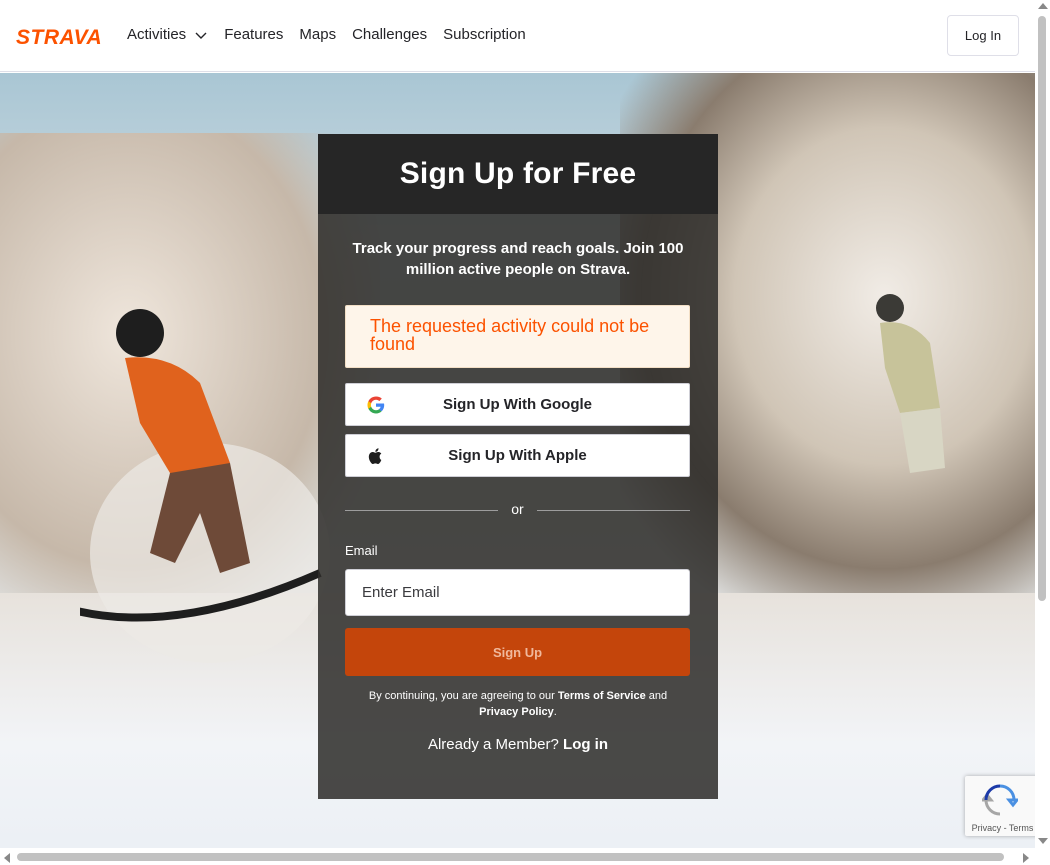 Image resolution: width=1050 pixels, height=865 pixels. I want to click on vertical-scrollbar, so click(1042, 424).